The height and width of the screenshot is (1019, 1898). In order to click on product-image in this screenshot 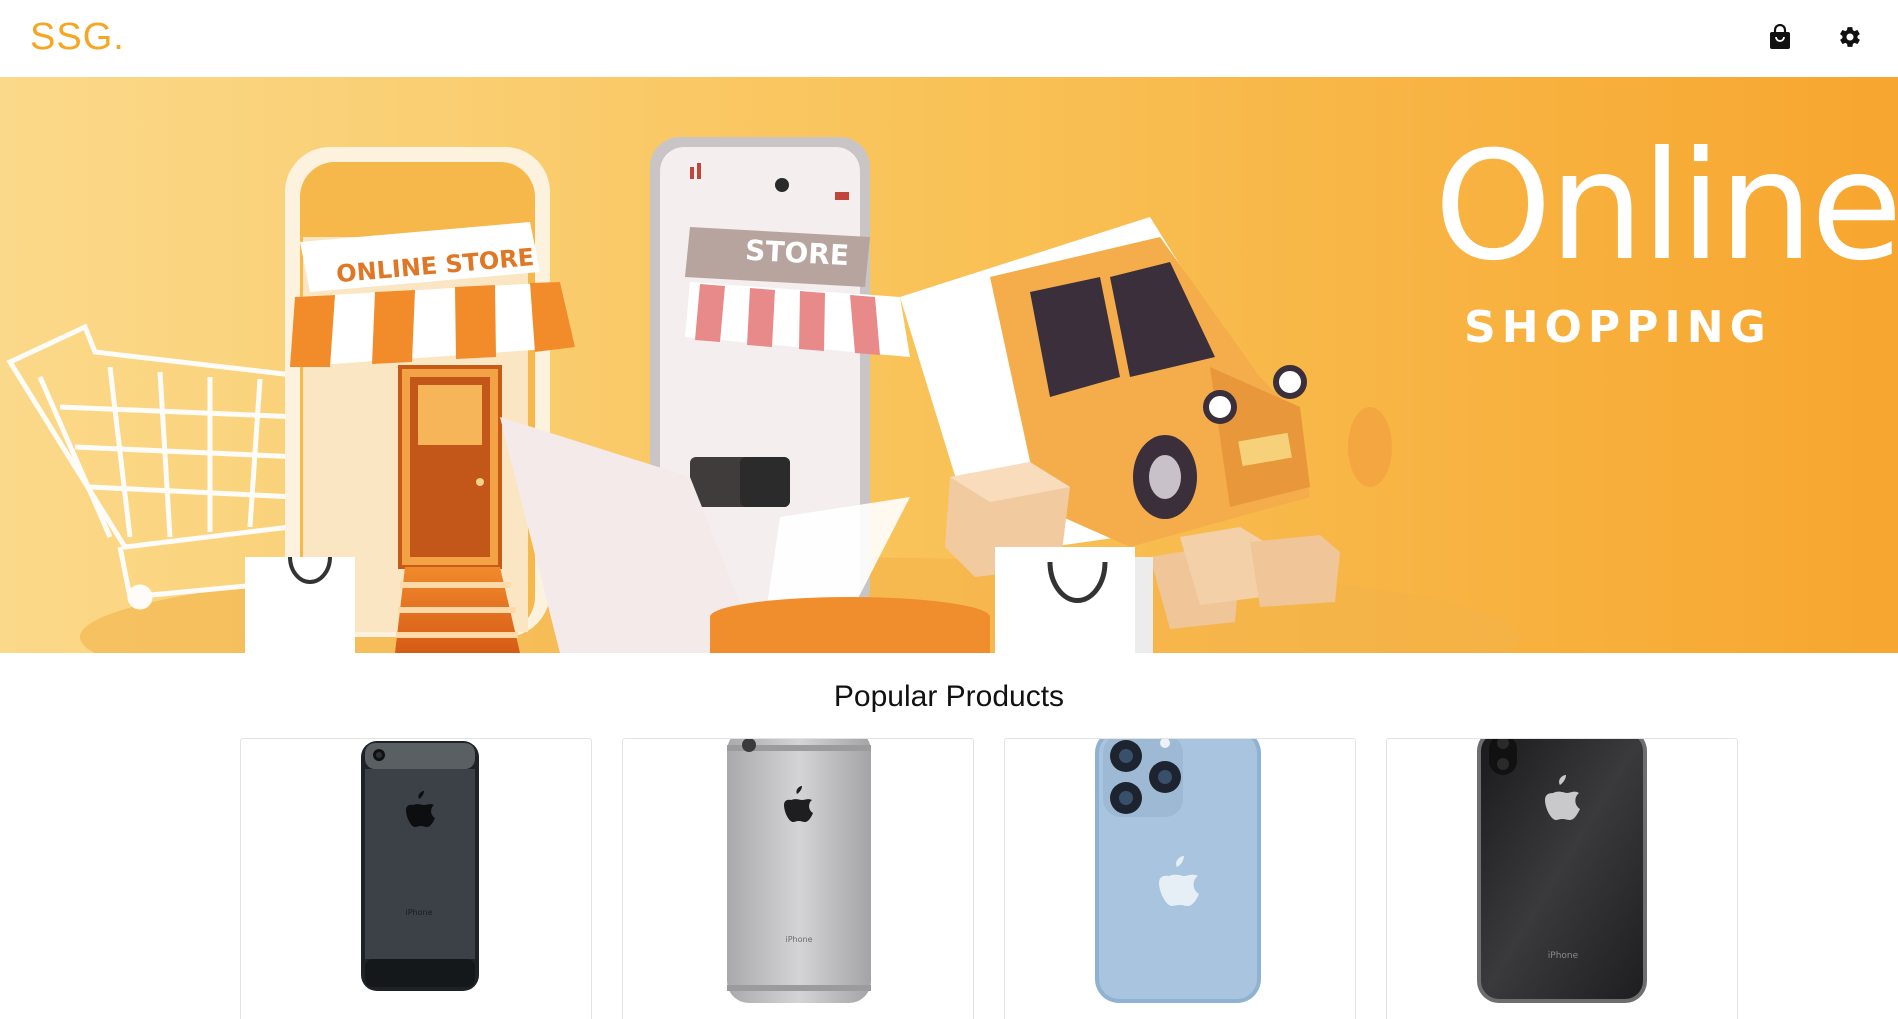, I will do `click(1178, 871)`.